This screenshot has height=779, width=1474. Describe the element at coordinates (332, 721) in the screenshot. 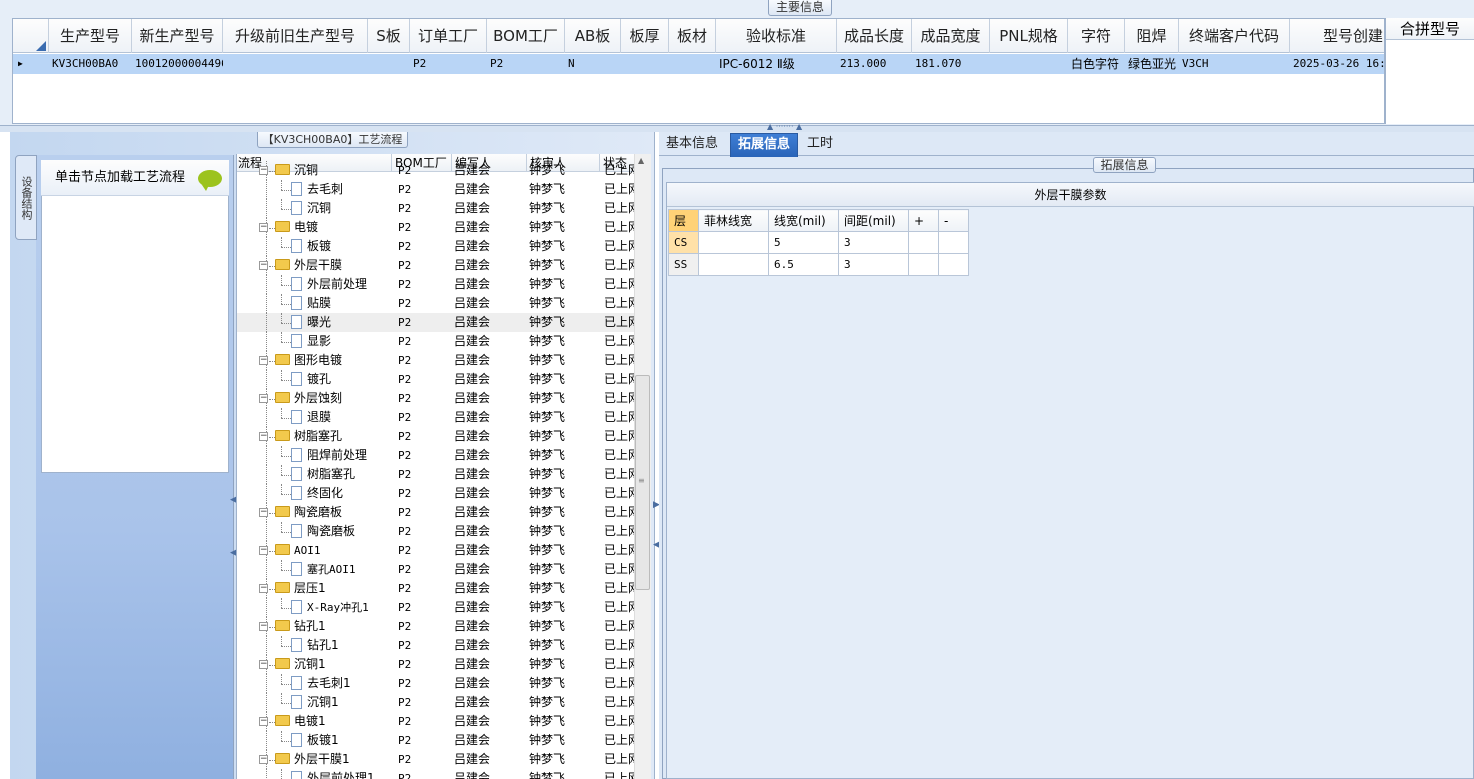

I see `tree-node-name: 电镀1` at that location.